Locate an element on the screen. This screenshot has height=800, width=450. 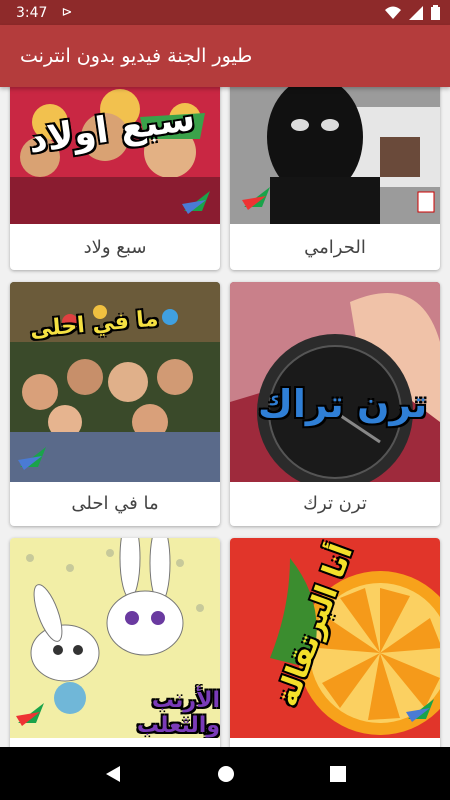
video-thumbnail: أنا البرتقالة is located at coordinates (335, 638).